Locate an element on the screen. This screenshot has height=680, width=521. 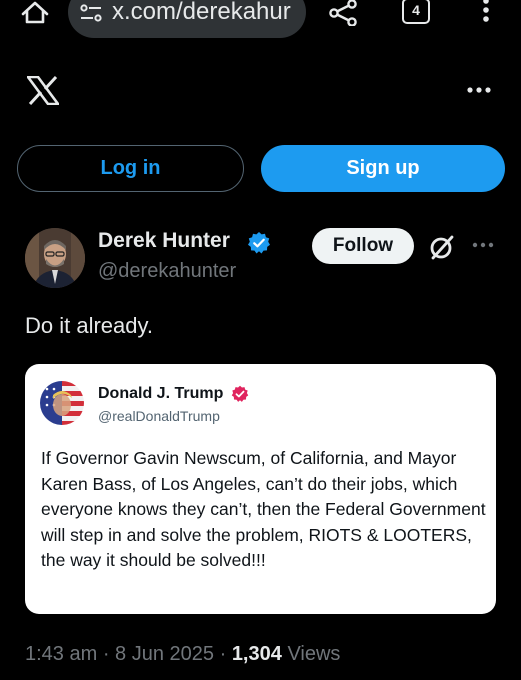
post-meta: 1:43 am · 8 Jun 2025 · 1,304 Views is located at coordinates (182, 654).